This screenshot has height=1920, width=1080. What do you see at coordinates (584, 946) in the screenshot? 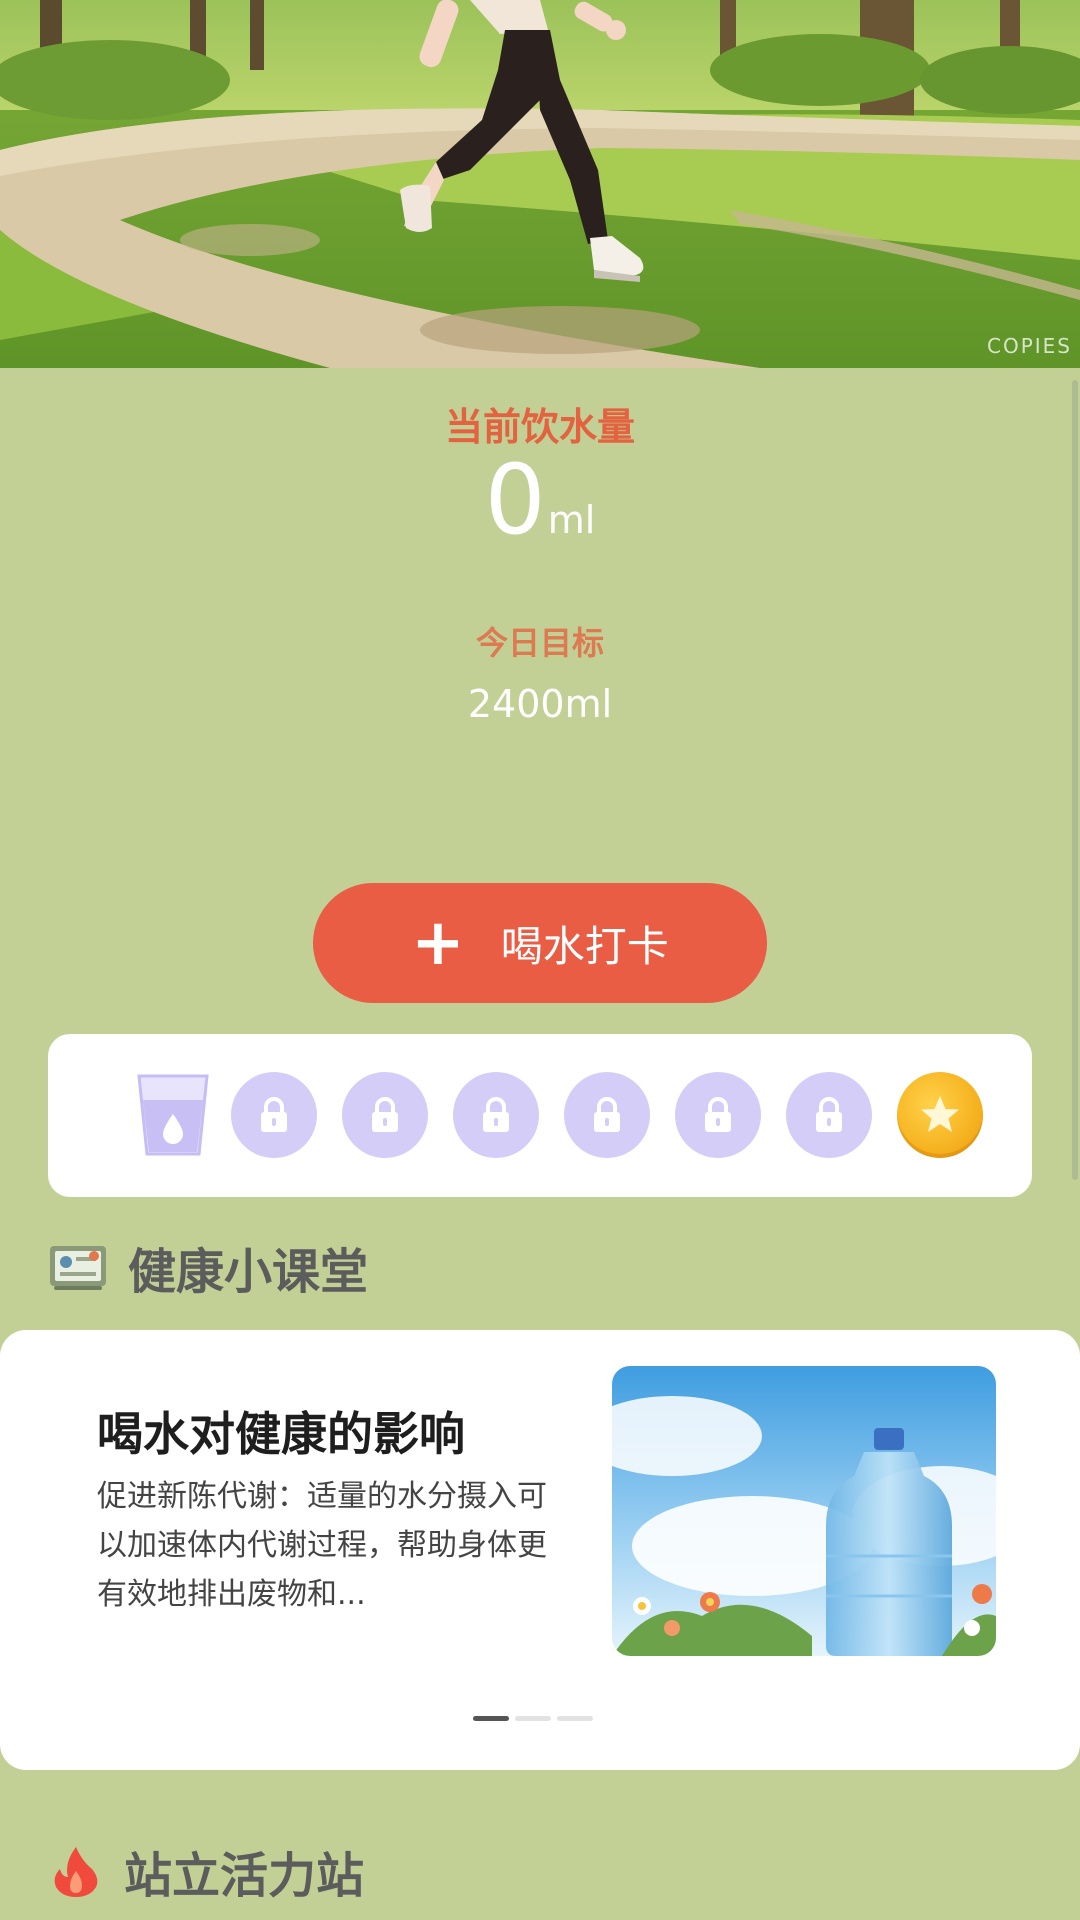
I see `water-checkin-label: 喝水打卡` at bounding box center [584, 946].